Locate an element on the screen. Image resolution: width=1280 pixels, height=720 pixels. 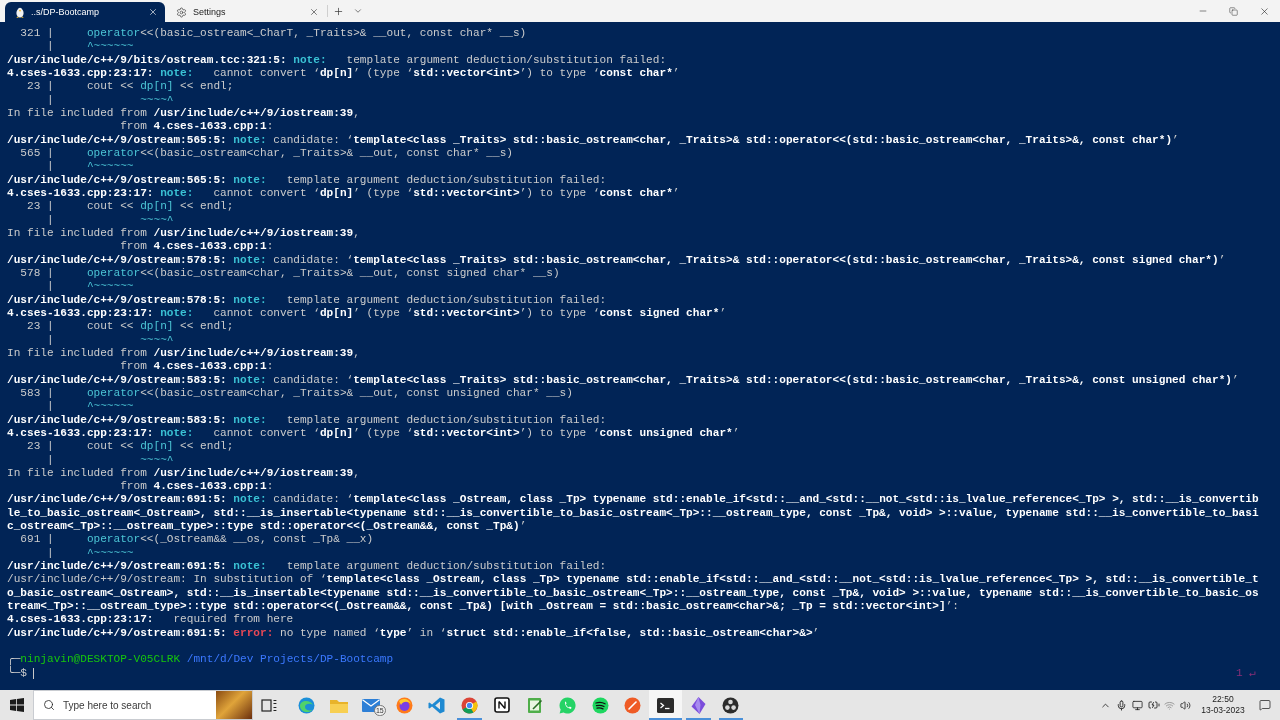
terminal-line: /usr/include/c++/9/ostream:691:5: error: no type named ‘type’ in ‘struct std::enable_if<false, std::basic_ostream<char>&>’ is located at coordinates (413, 633).